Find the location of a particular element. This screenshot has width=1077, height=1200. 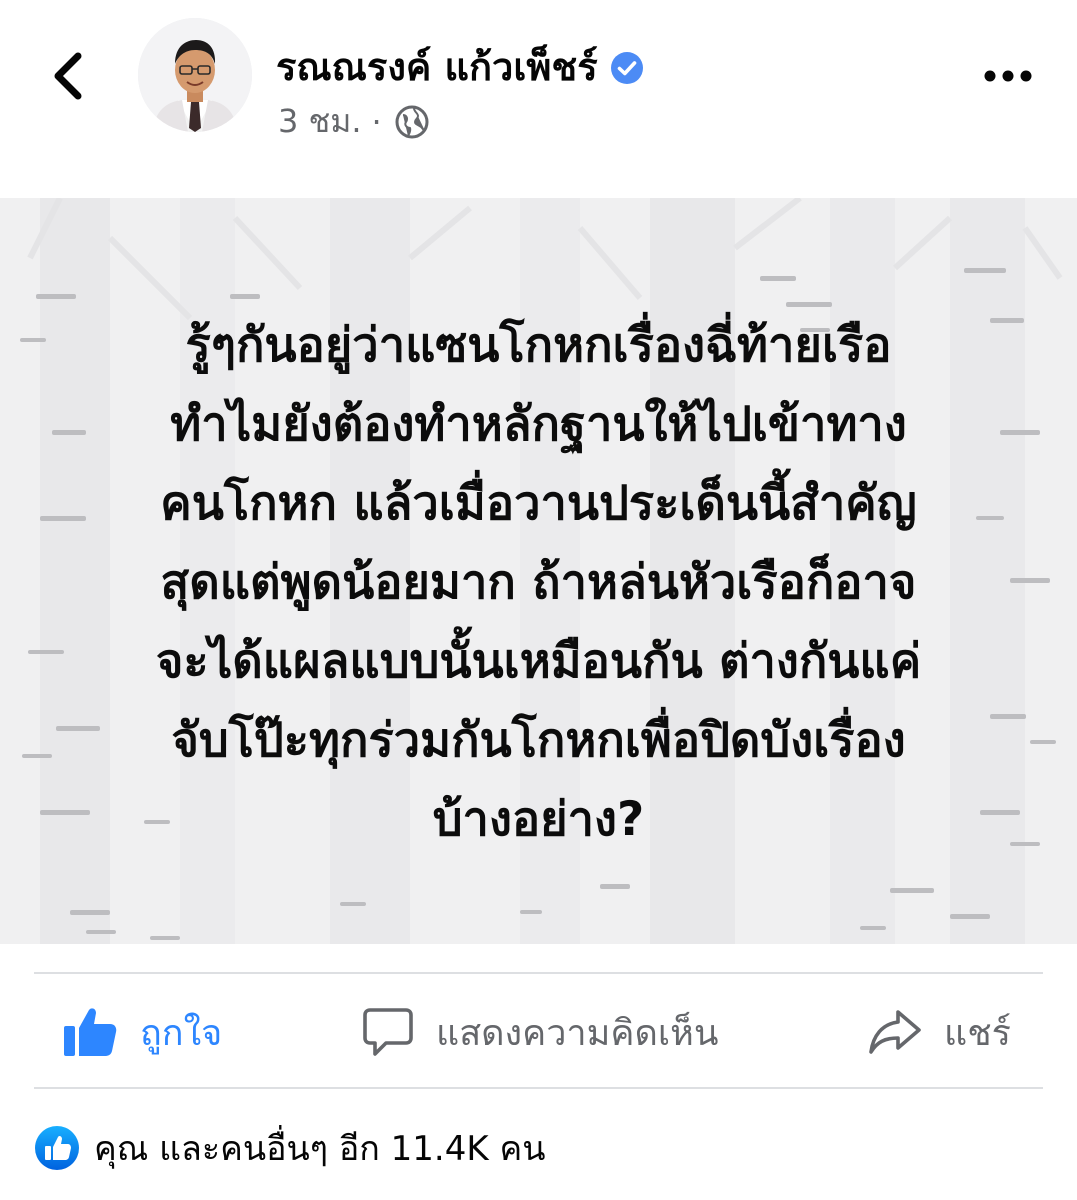

author-name-text: รณณรงค์ แก้วเพ็ชร์ is located at coordinates (437, 67).